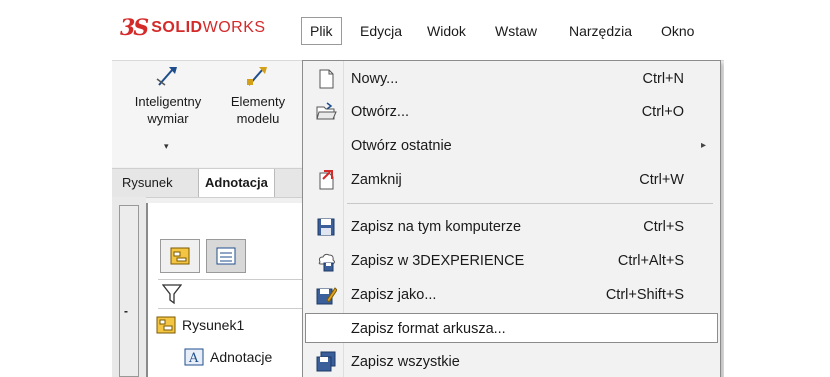  I want to click on solidworks-logo: 3S SOLID WORKS, so click(193, 28).